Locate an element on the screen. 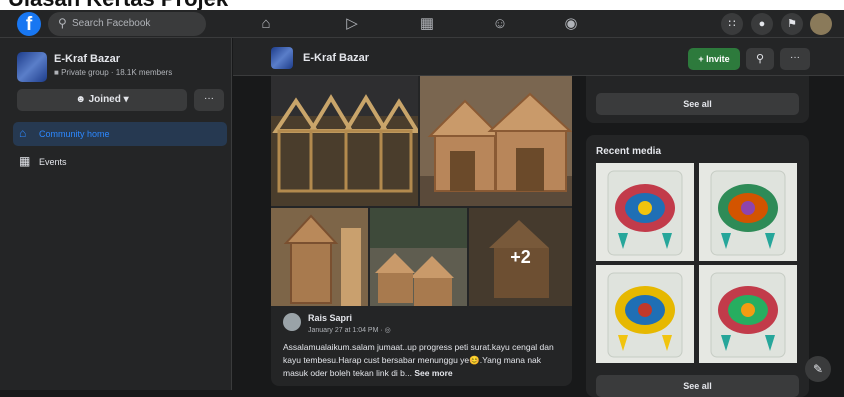 This screenshot has height=397, width=844. see-all-button: See all is located at coordinates (697, 104).